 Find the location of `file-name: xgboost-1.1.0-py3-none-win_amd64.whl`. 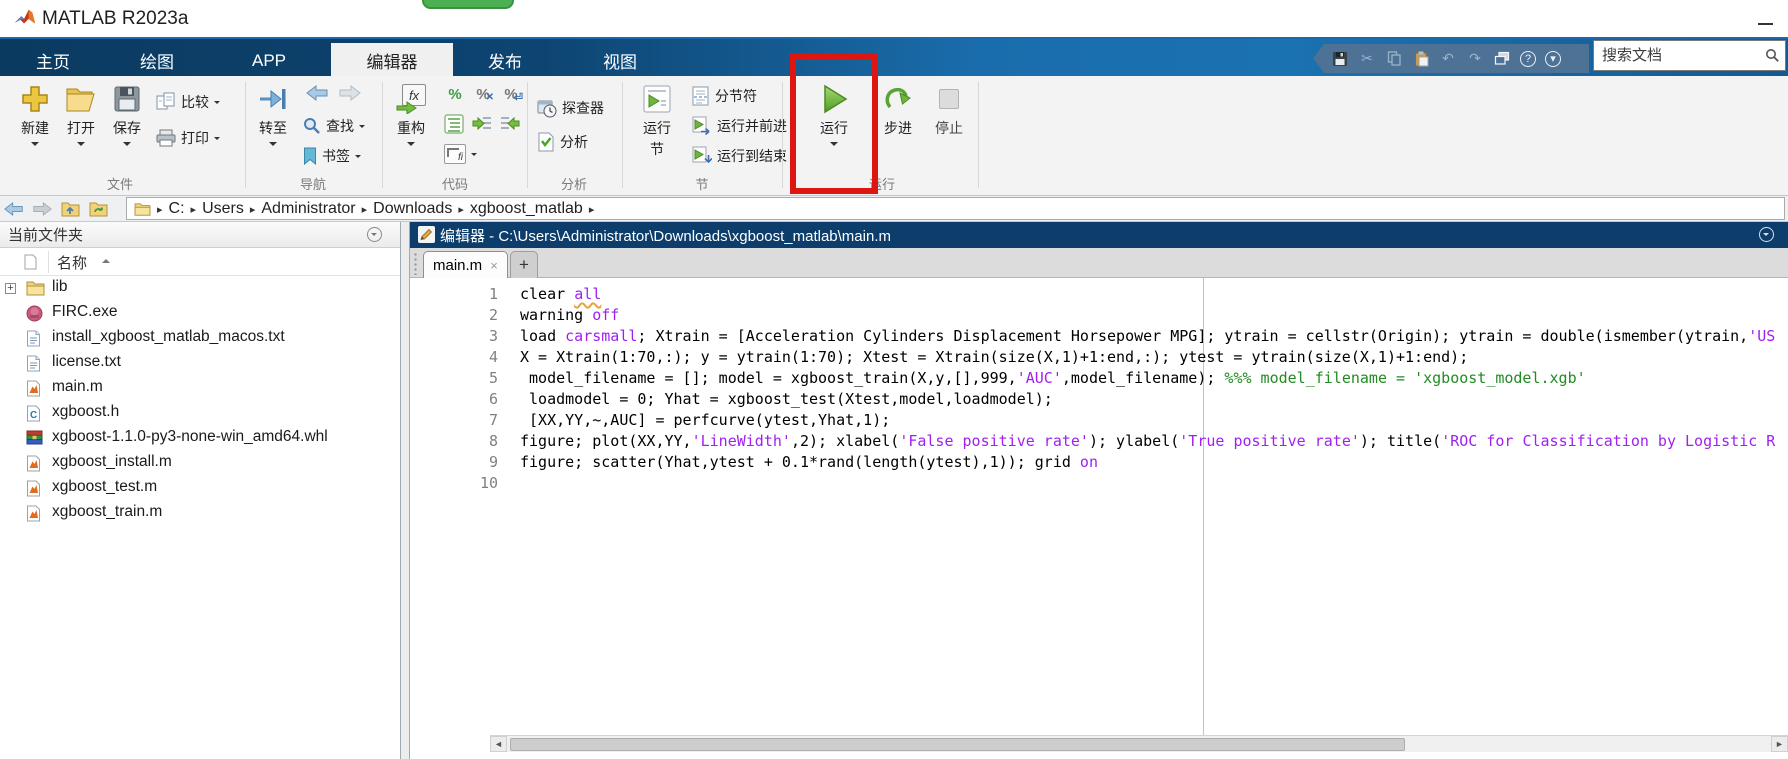

file-name: xgboost-1.1.0-py3-none-win_amd64.whl is located at coordinates (190, 436).